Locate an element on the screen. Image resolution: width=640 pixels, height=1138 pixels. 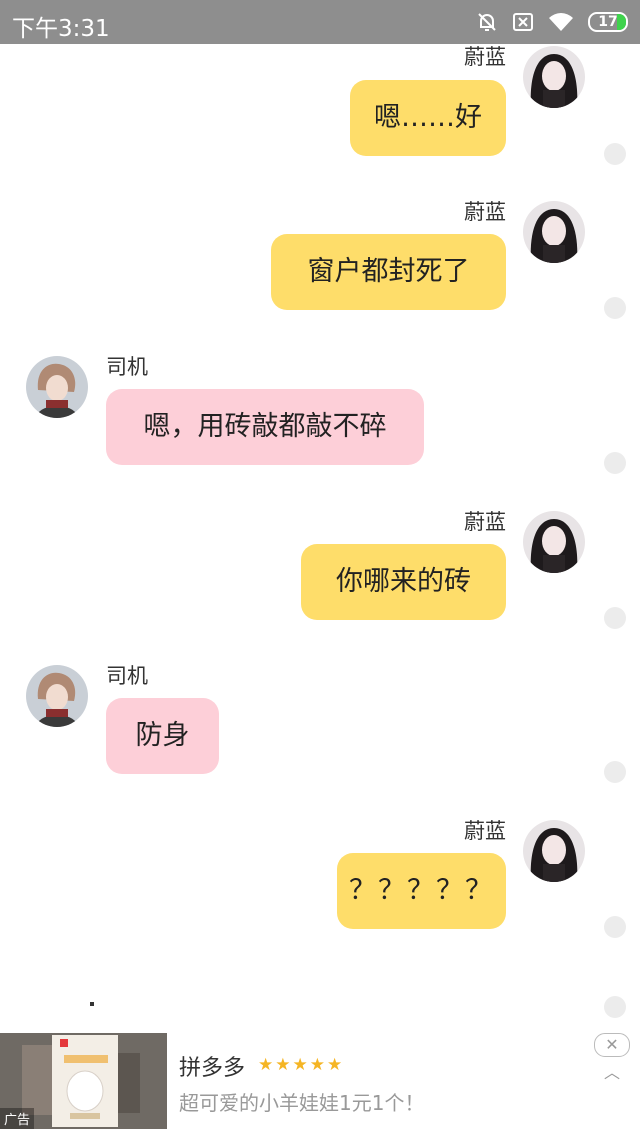
ad-tag: 广告 is located at coordinates (17, 1118).